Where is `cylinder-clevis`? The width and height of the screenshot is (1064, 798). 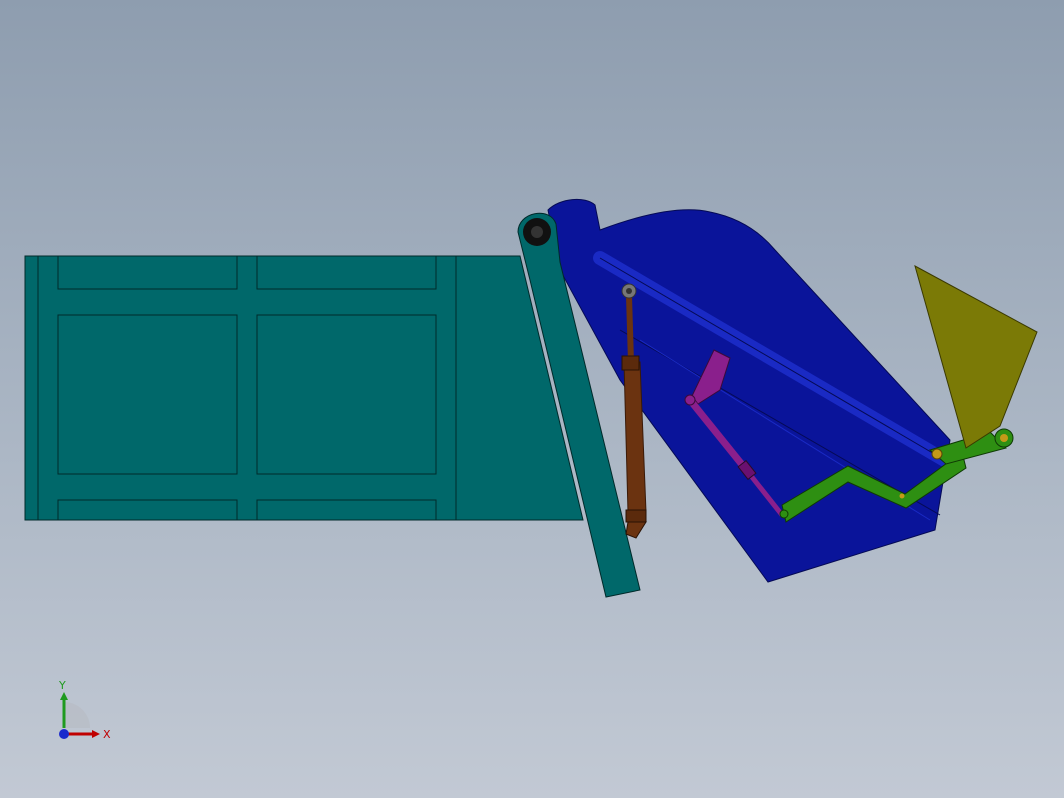
cylinder-clevis is located at coordinates (636, 530).